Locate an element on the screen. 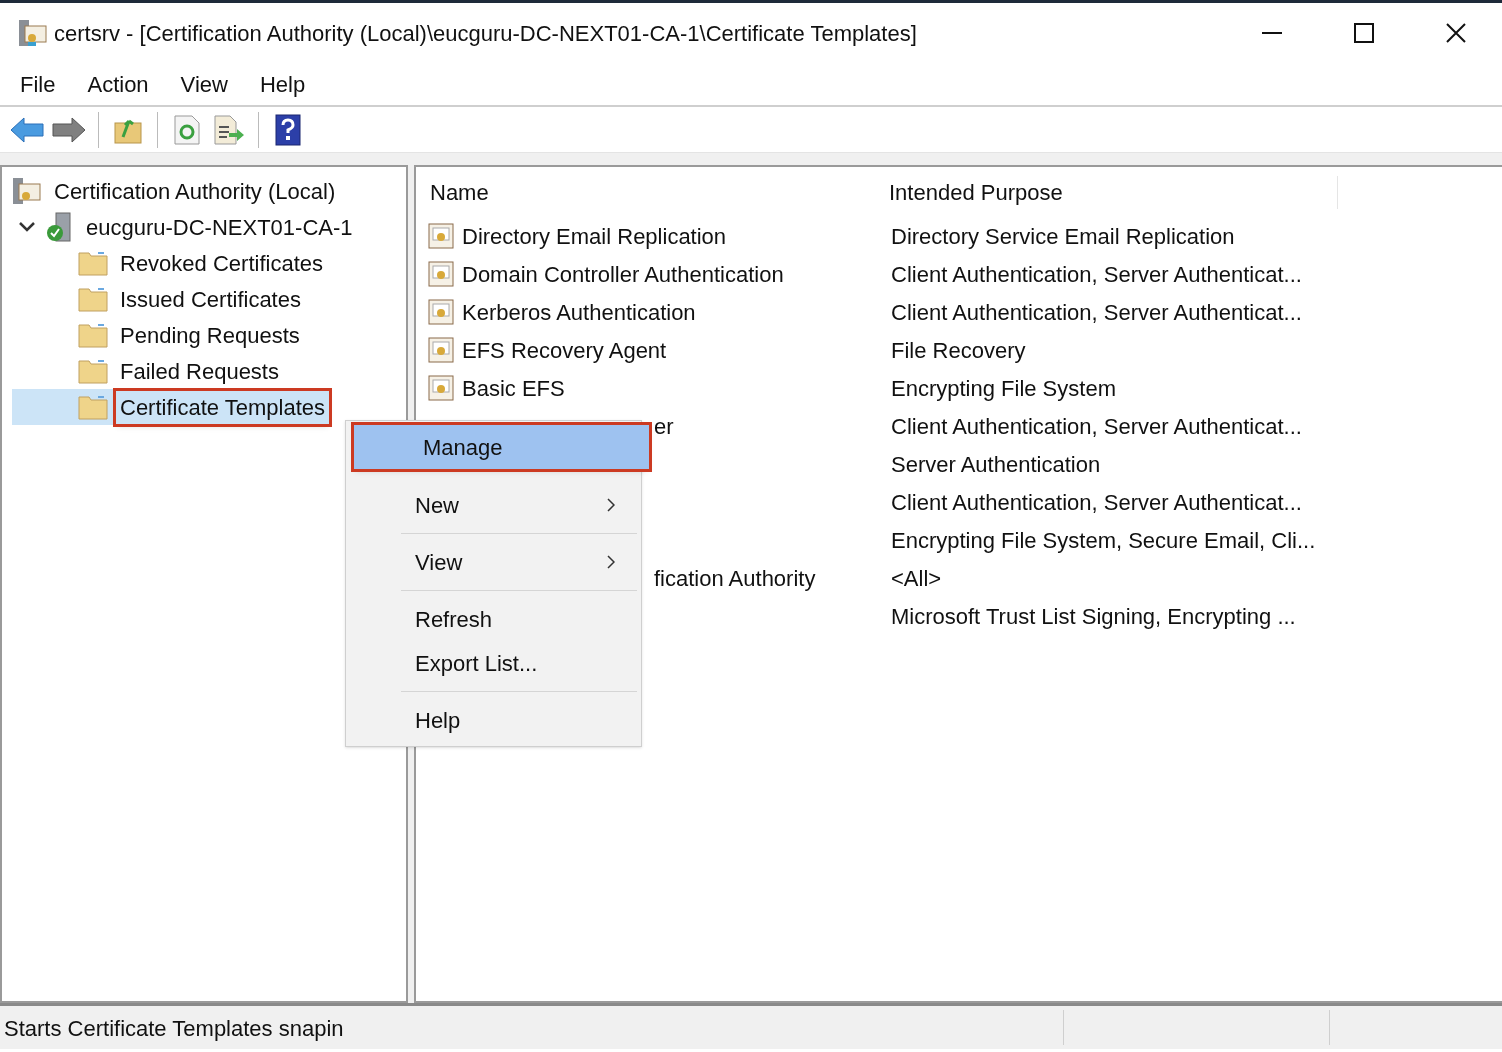 This screenshot has width=1502, height=1052. menu-item: Refresh is located at coordinates (493, 619).